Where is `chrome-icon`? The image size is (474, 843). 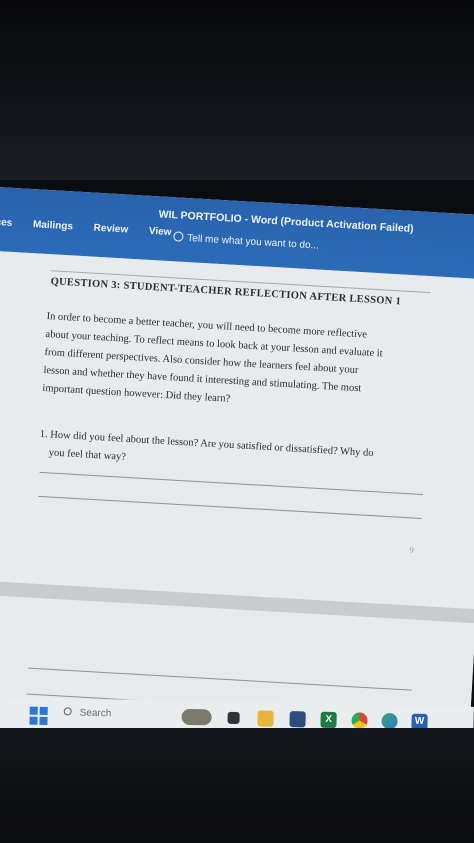 chrome-icon is located at coordinates (359, 720).